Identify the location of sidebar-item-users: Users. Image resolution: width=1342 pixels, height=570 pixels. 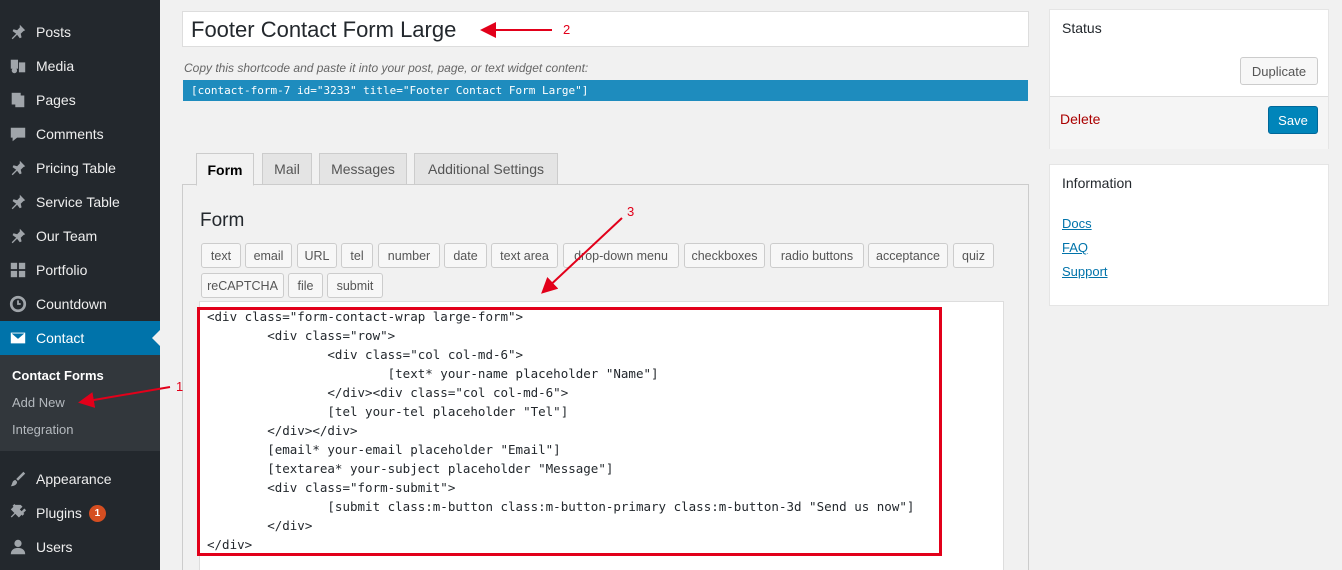
(80, 547).